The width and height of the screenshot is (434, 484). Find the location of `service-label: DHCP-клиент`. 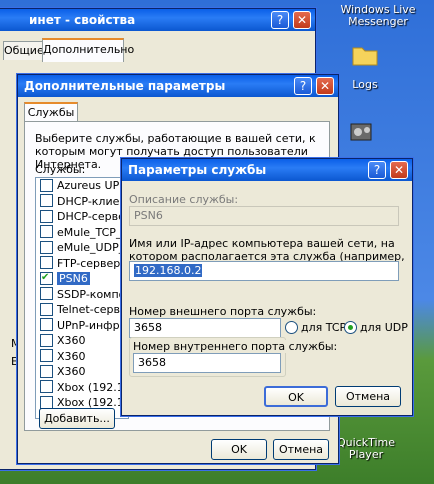

service-label: DHCP-клиент is located at coordinates (93, 201).